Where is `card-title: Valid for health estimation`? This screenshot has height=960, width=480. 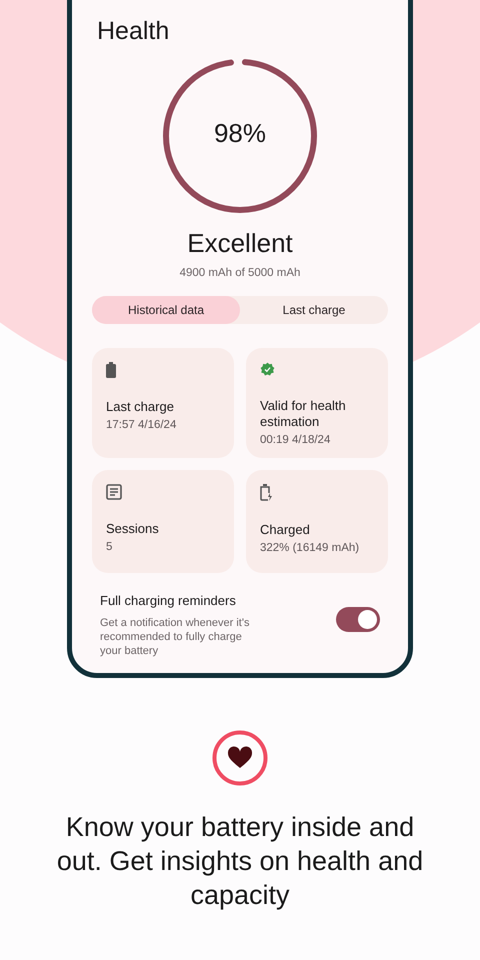 card-title: Valid for health estimation is located at coordinates (303, 414).